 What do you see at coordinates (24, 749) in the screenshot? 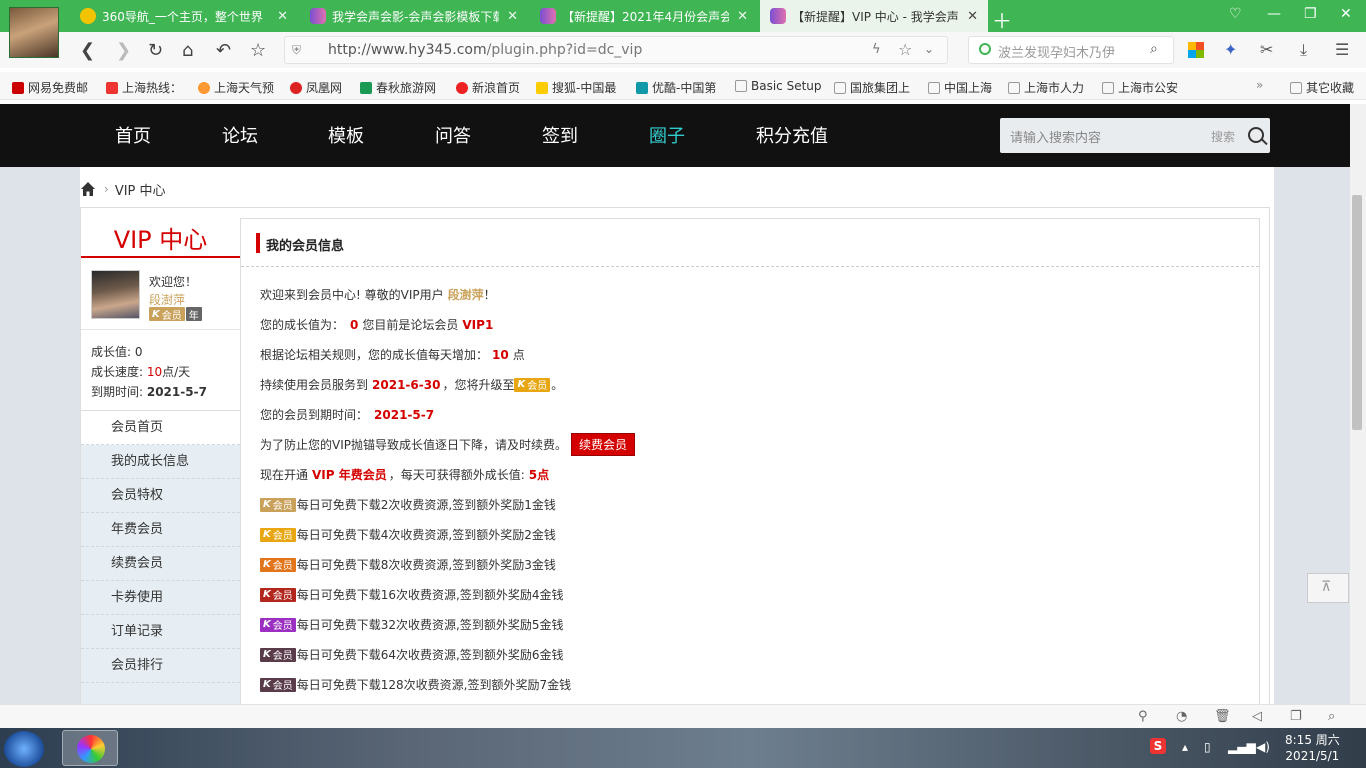
I see `start-button` at bounding box center [24, 749].